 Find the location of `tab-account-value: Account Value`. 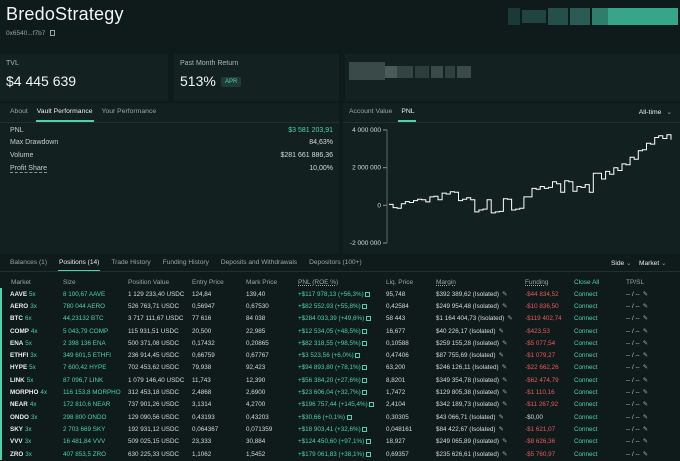

tab-account-value: Account Value is located at coordinates (370, 111).